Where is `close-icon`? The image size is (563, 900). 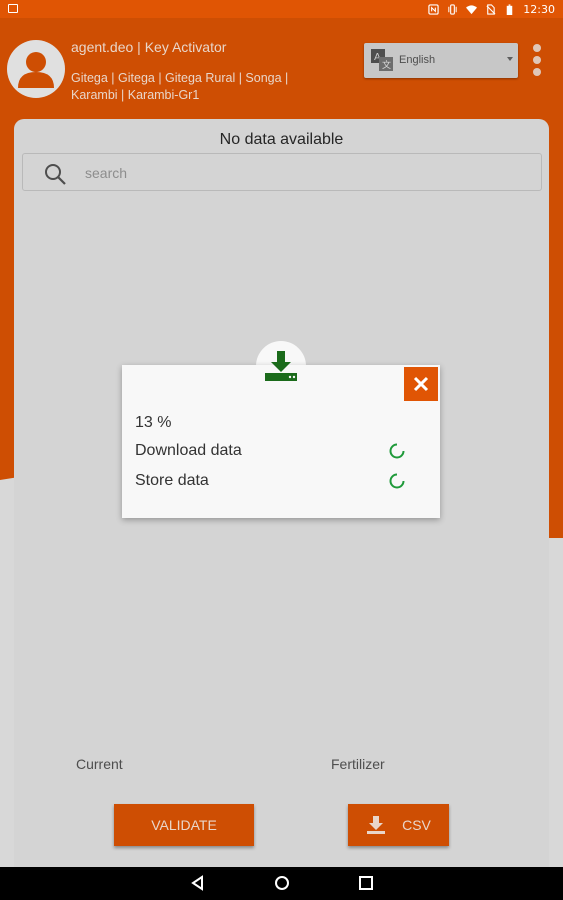 close-icon is located at coordinates (421, 384).